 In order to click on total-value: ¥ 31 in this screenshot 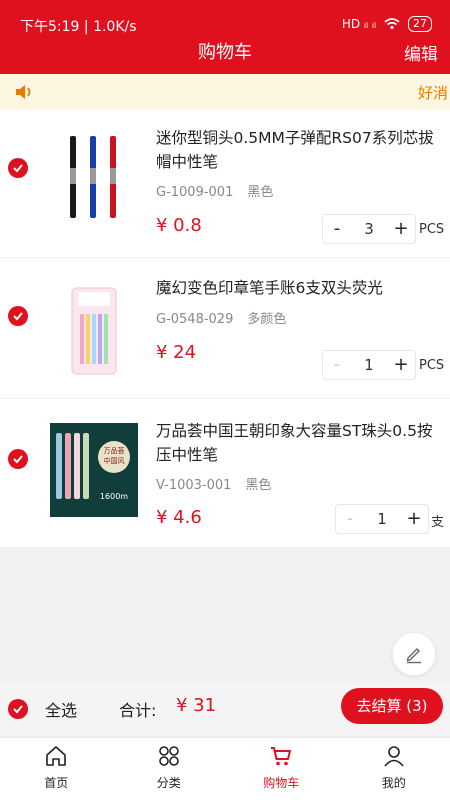, I will do `click(196, 705)`.